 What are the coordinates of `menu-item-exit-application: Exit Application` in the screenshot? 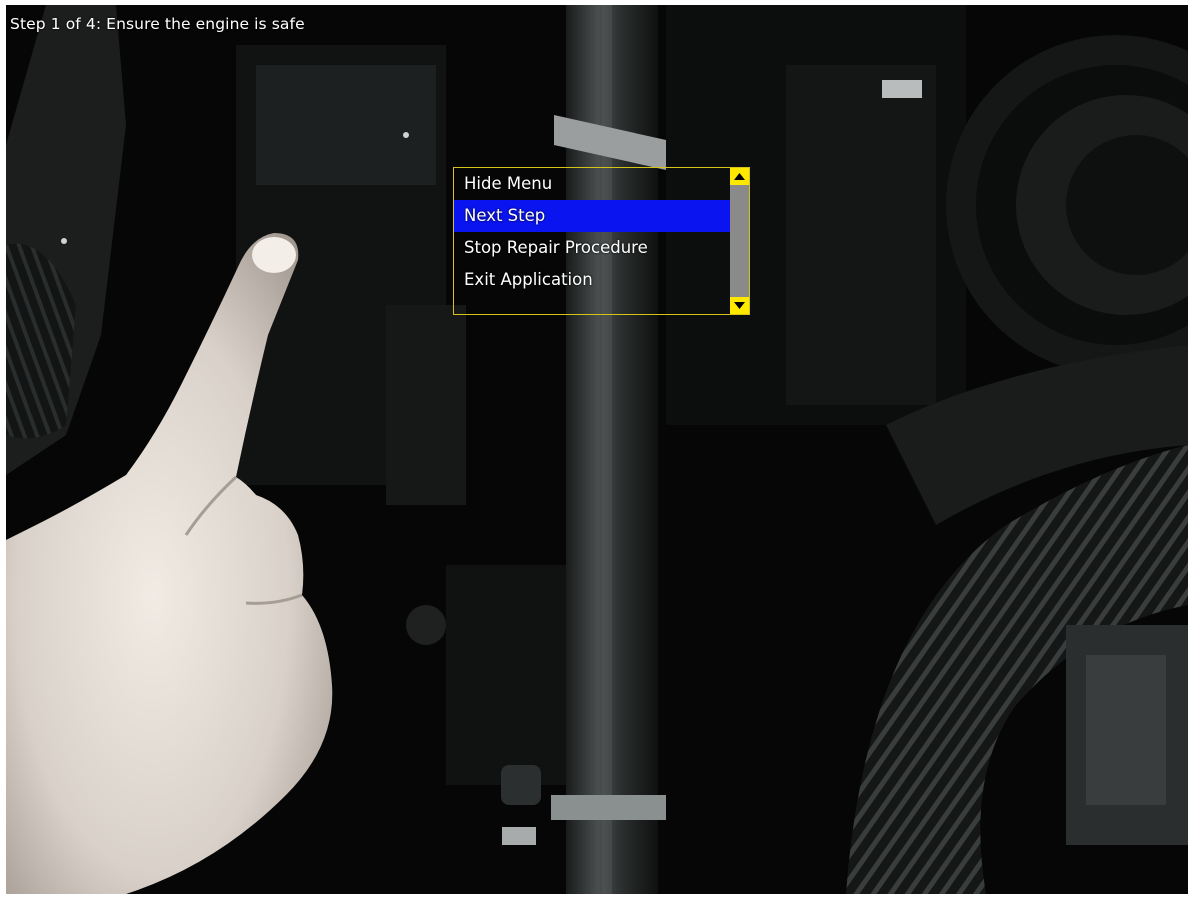 It's located at (592, 280).